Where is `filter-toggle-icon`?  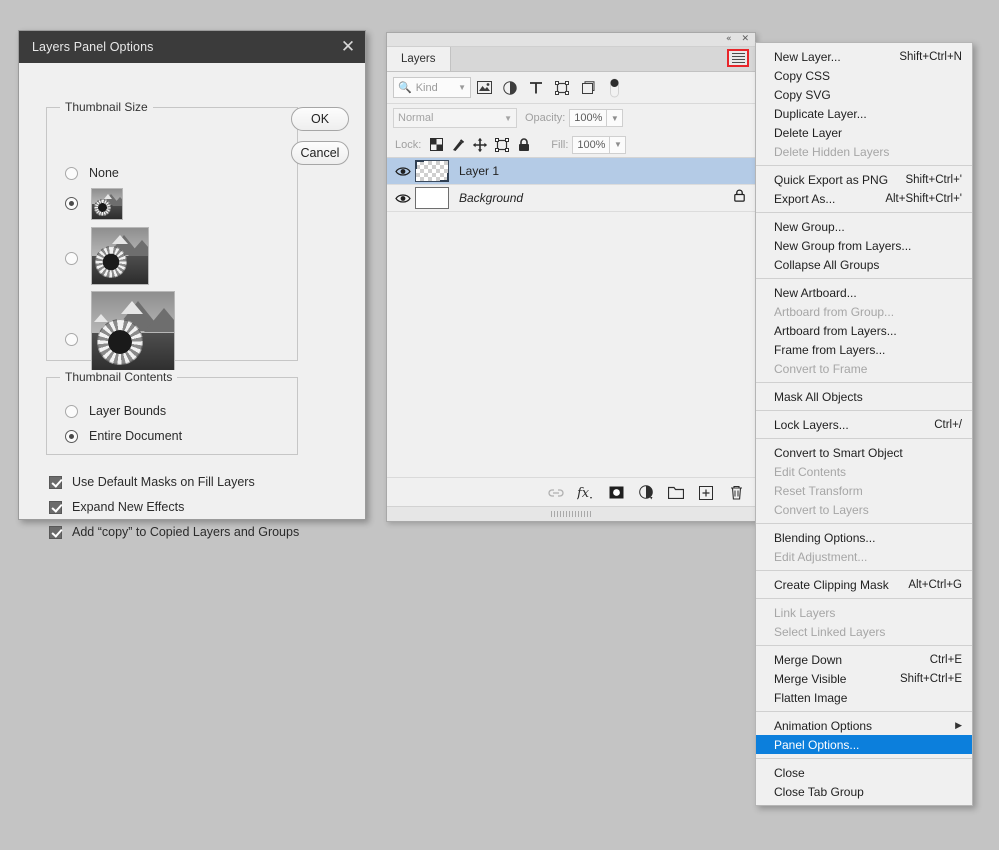 filter-toggle-icon is located at coordinates (614, 88).